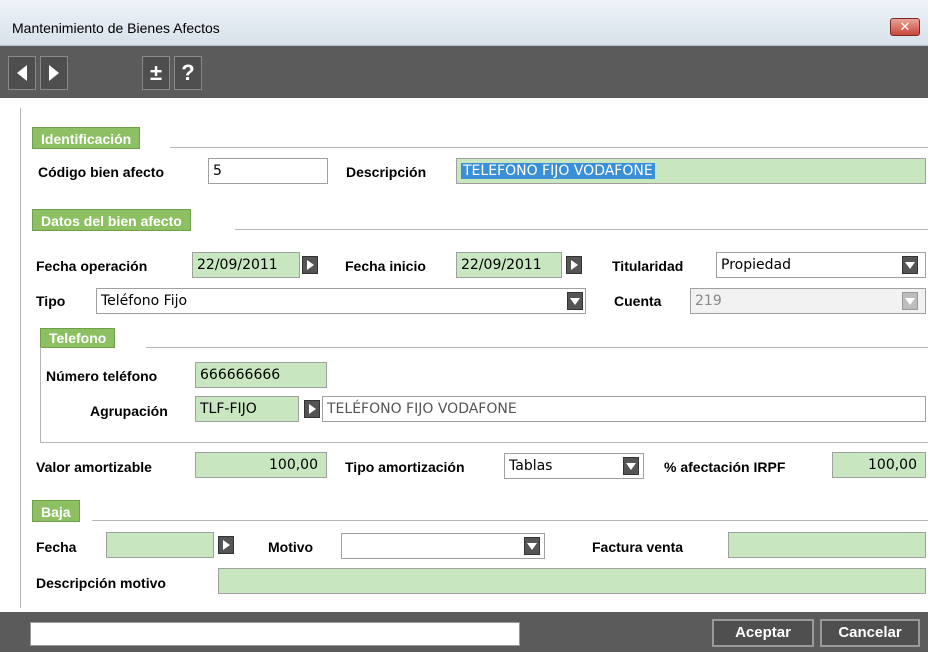  I want to click on fecha-inicio-picker-button, so click(574, 265).